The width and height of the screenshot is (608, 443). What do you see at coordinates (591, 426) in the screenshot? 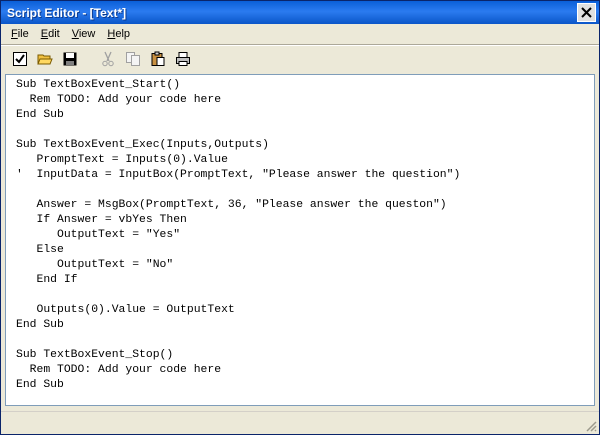
I see `resize-grip-icon` at bounding box center [591, 426].